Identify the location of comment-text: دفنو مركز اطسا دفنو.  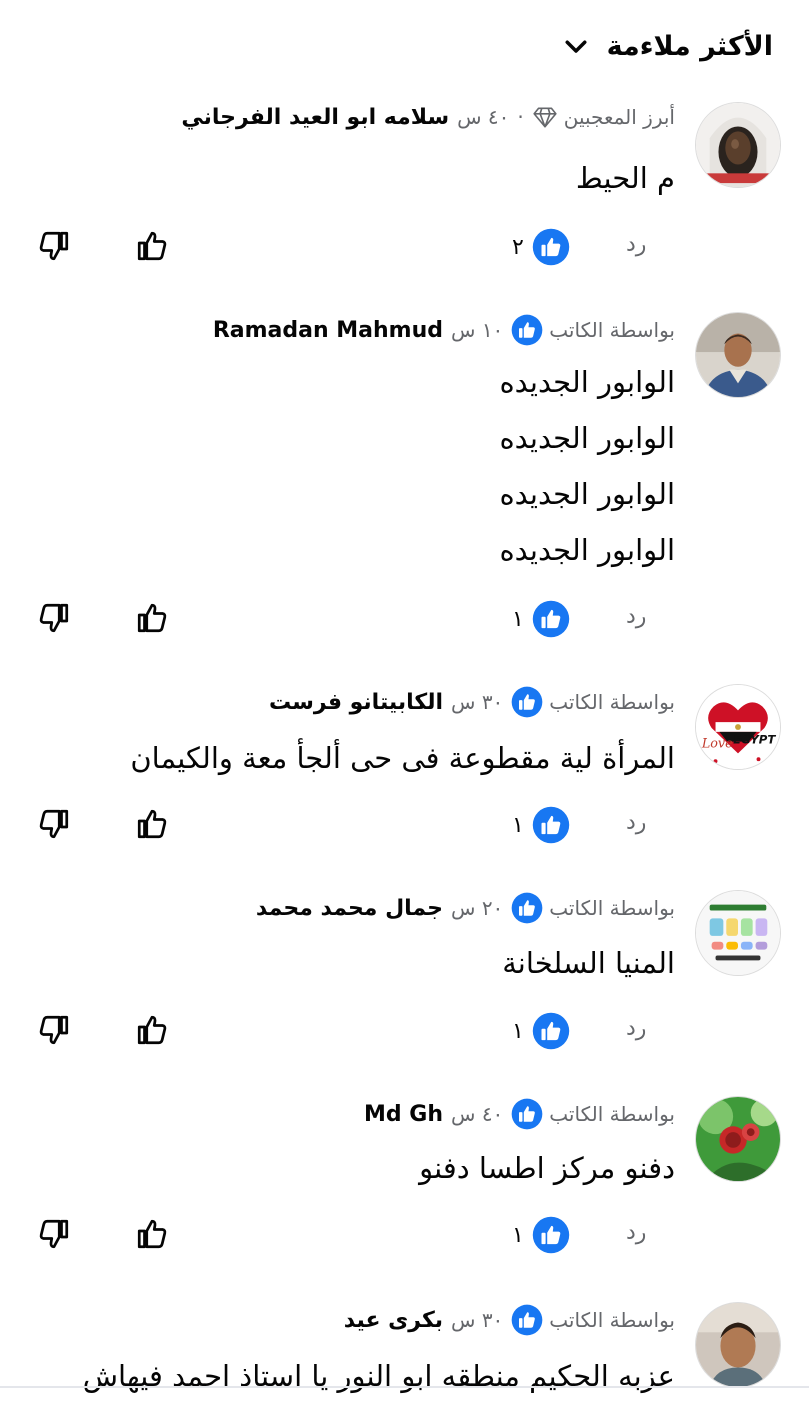
(547, 1168).